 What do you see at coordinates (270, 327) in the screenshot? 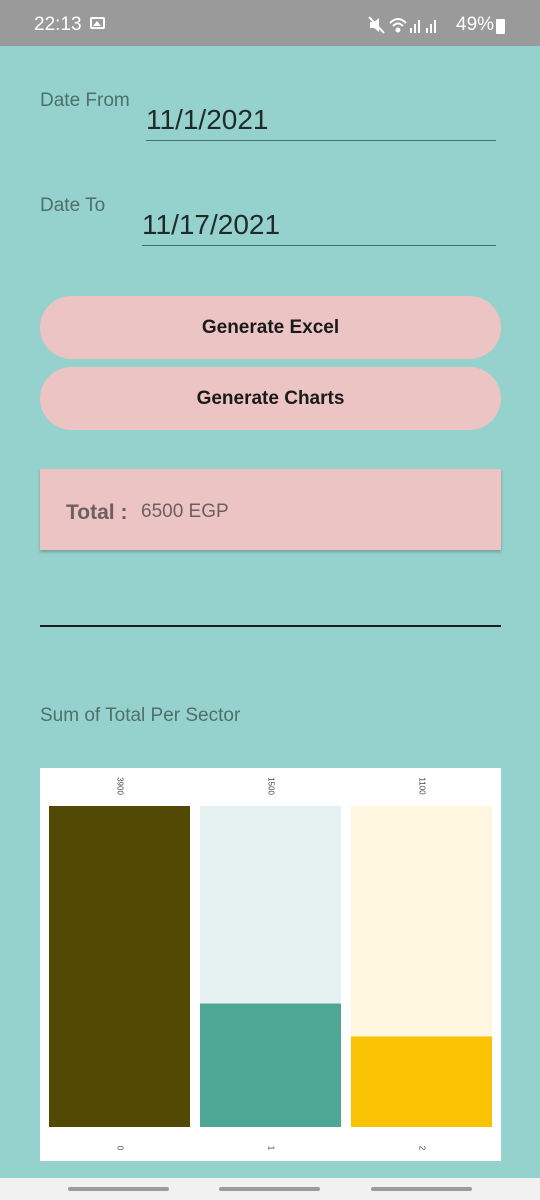
I see `generate-excel-button: Generate Excel` at bounding box center [270, 327].